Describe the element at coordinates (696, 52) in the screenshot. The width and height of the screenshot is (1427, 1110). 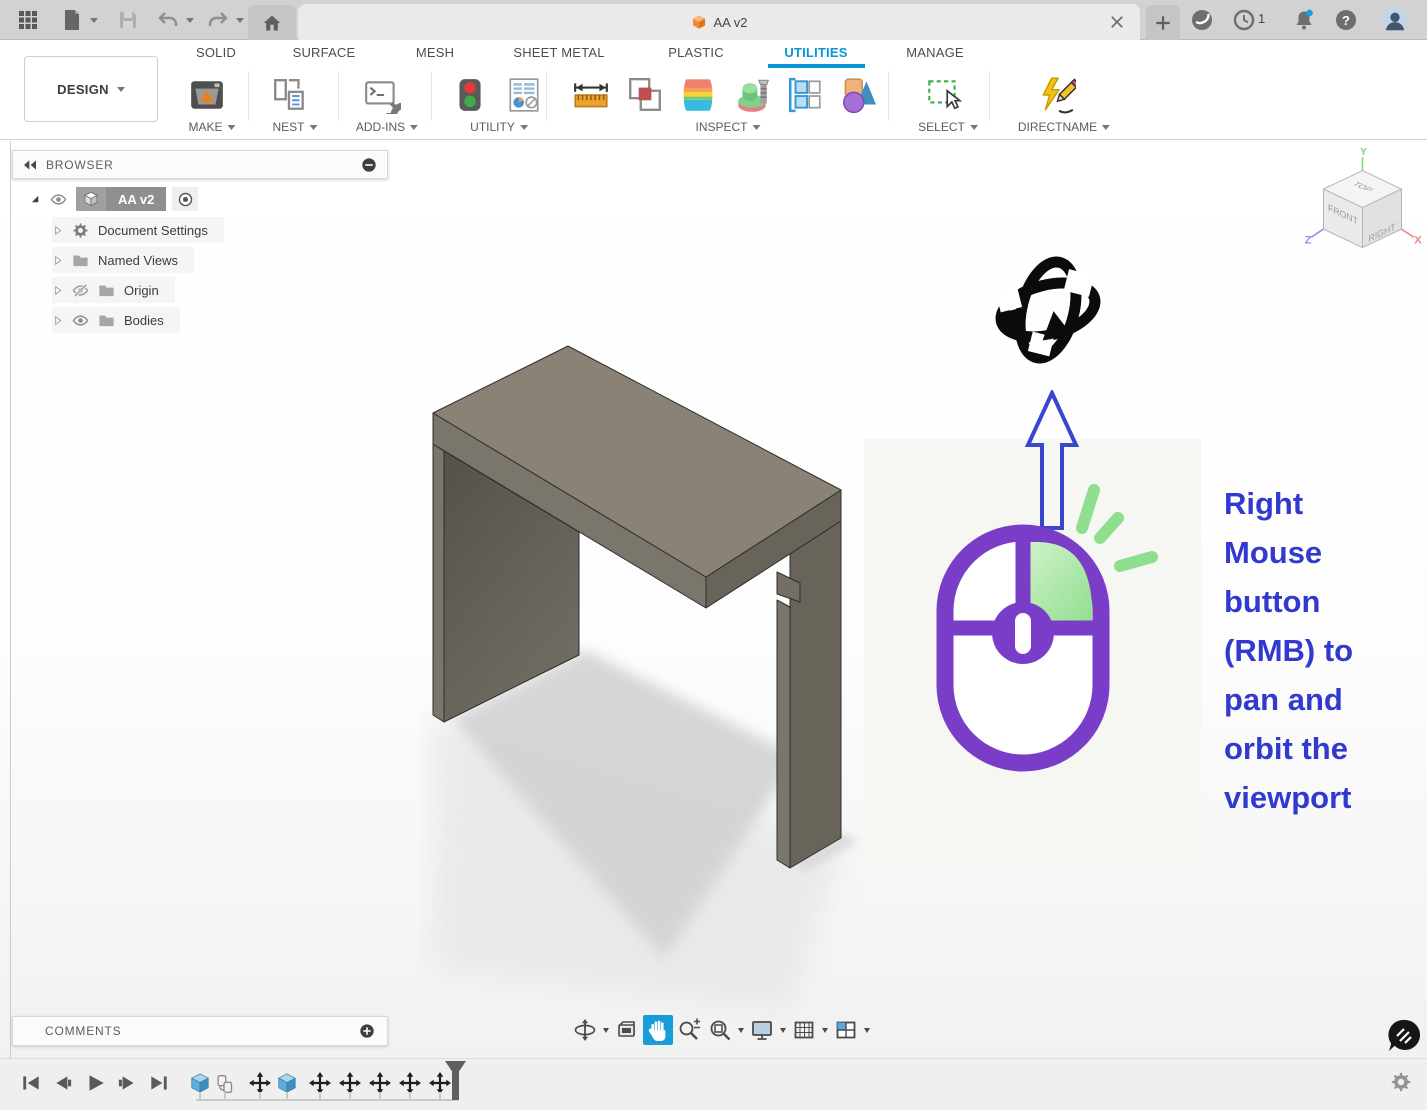
I see `tab-plastic: PLASTIC` at that location.